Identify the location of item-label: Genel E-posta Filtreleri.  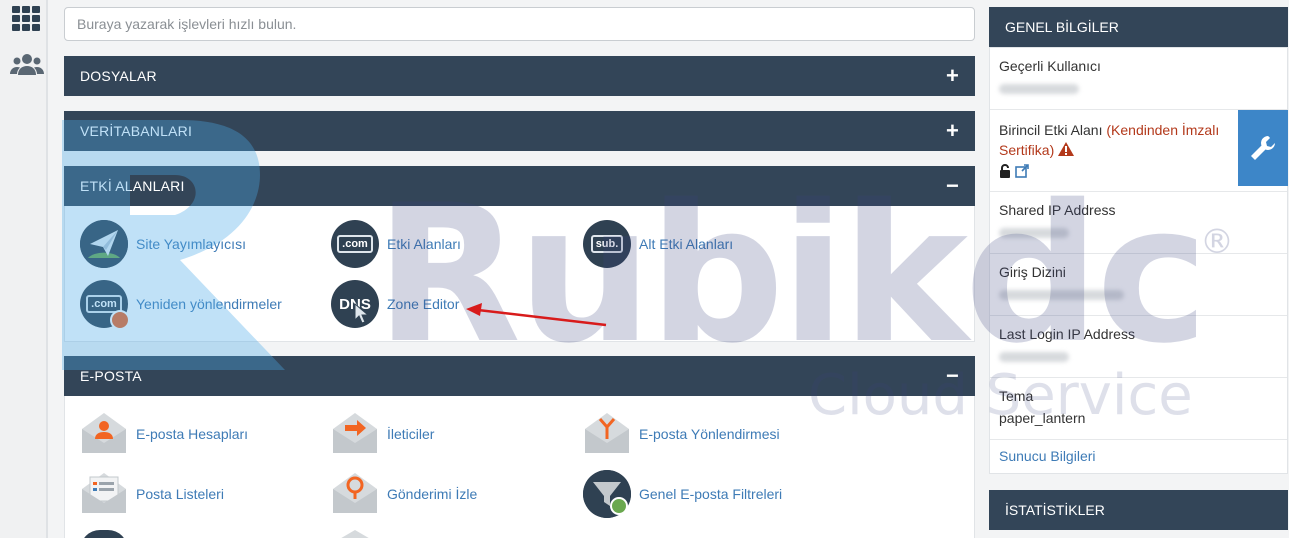
(711, 494).